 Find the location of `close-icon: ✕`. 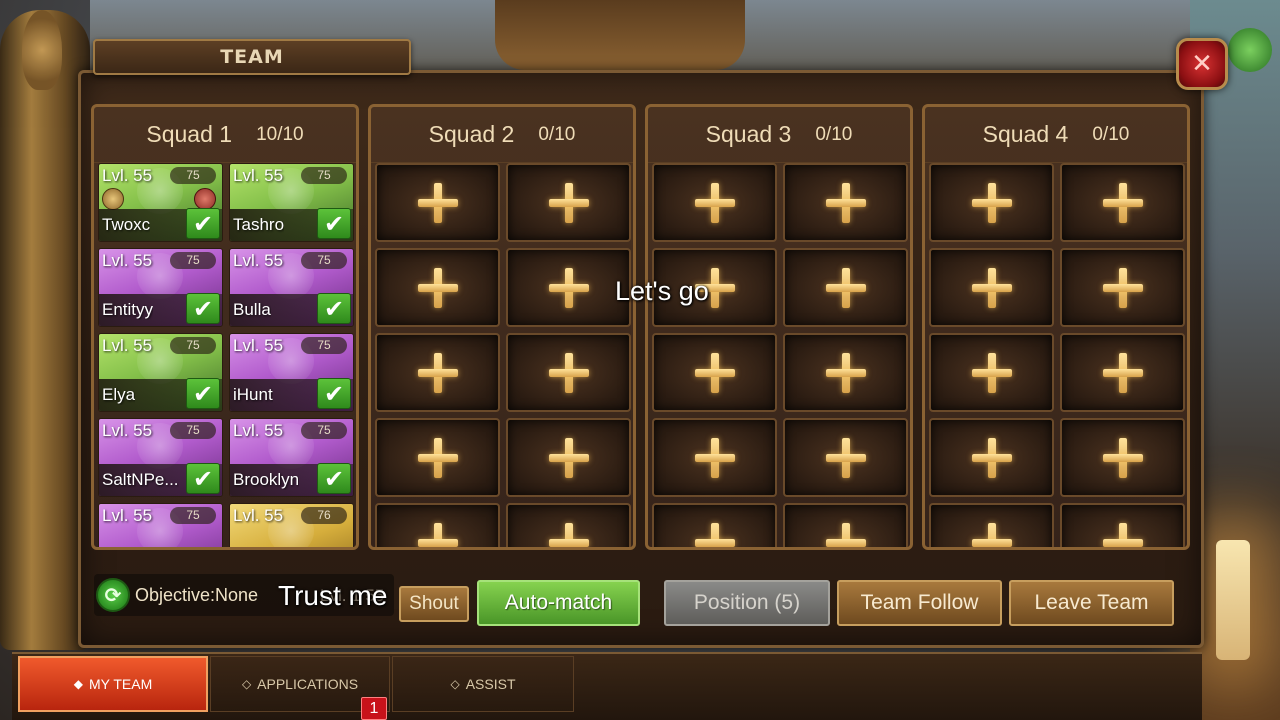

close-icon: ✕ is located at coordinates (1202, 64).